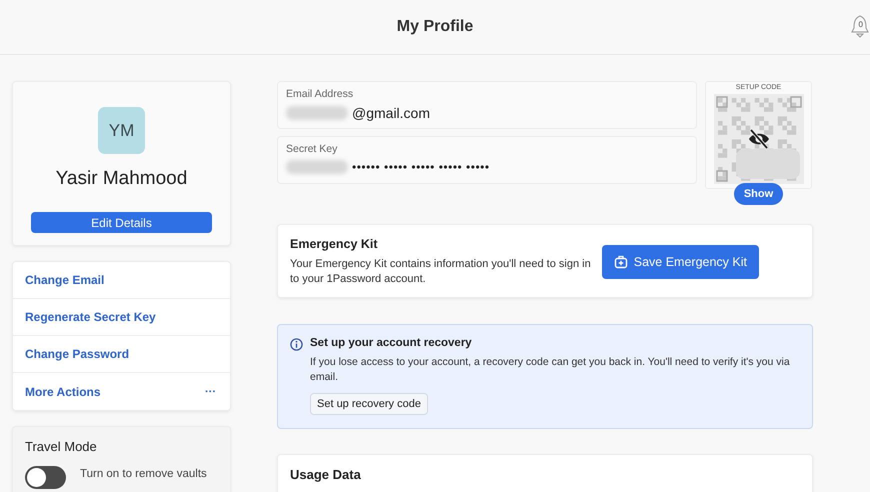 Image resolution: width=870 pixels, height=492 pixels. Describe the element at coordinates (121, 280) in the screenshot. I see `action-link: Change Email` at that location.